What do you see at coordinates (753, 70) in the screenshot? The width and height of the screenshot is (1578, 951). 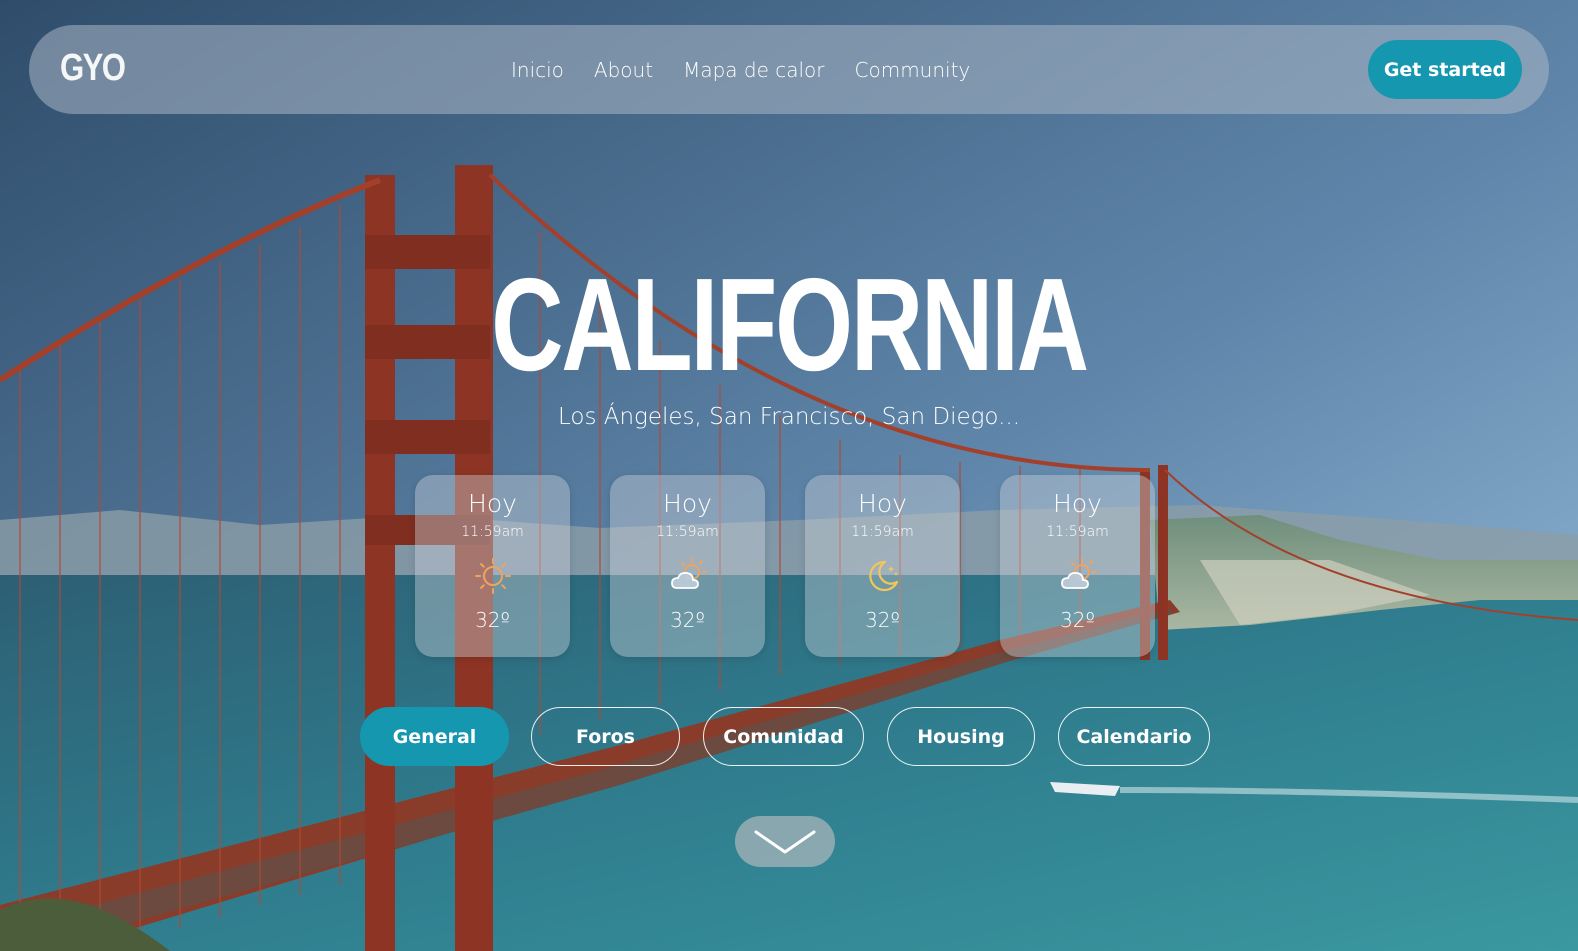 I see `nav-link-mapa-de-calor: Mapa de calor` at bounding box center [753, 70].